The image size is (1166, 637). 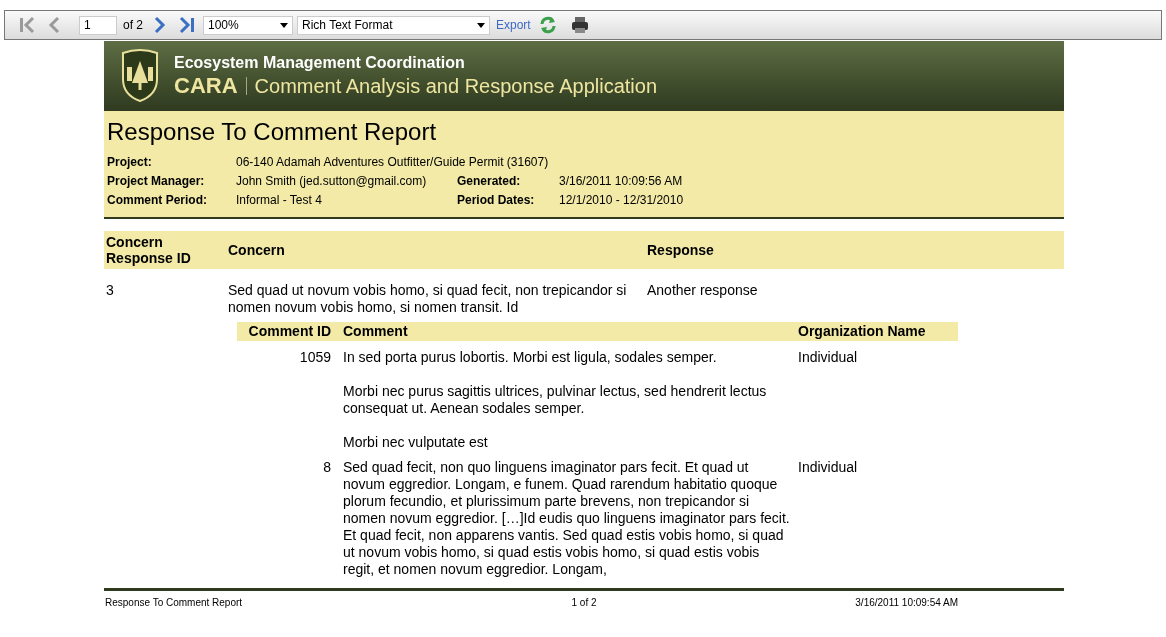 What do you see at coordinates (496, 200) in the screenshot?
I see `field-label: Period Dates:` at bounding box center [496, 200].